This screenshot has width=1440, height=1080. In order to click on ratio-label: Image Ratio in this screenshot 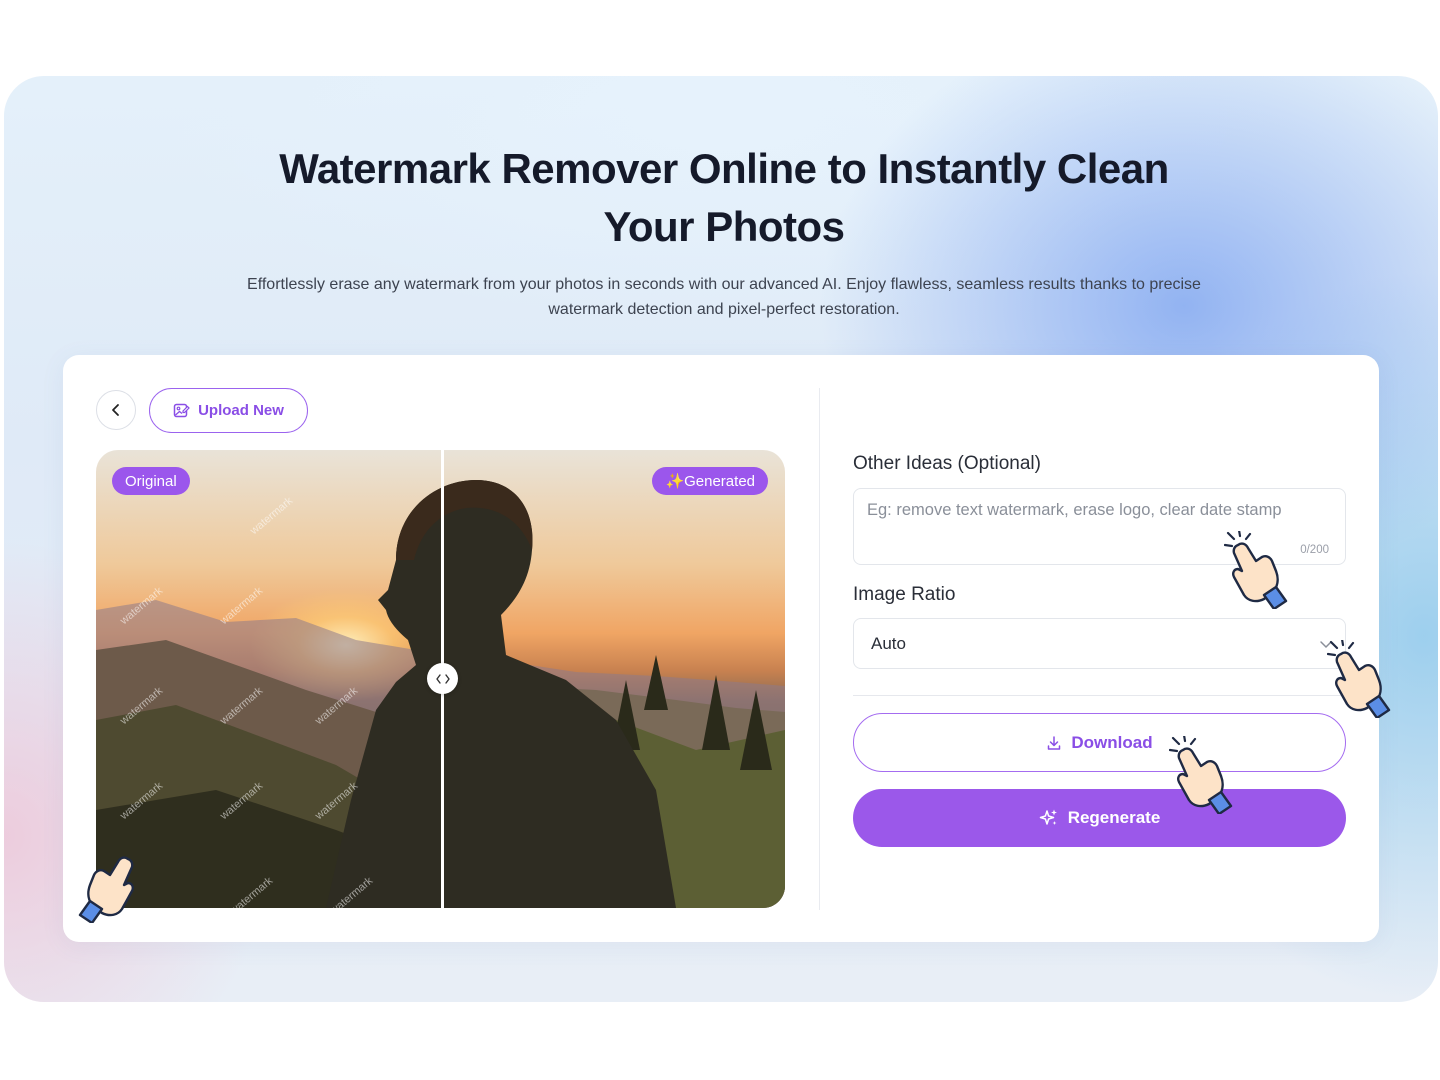, I will do `click(904, 594)`.